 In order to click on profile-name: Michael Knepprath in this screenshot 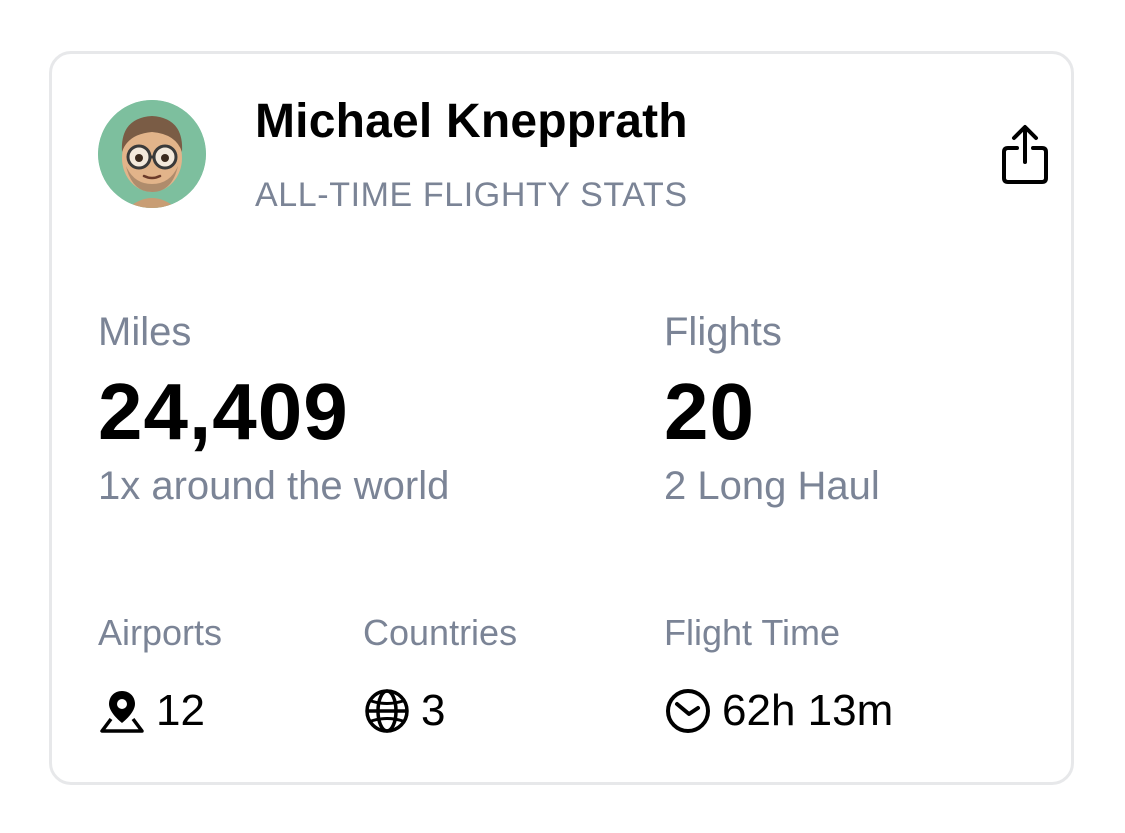, I will do `click(471, 121)`.